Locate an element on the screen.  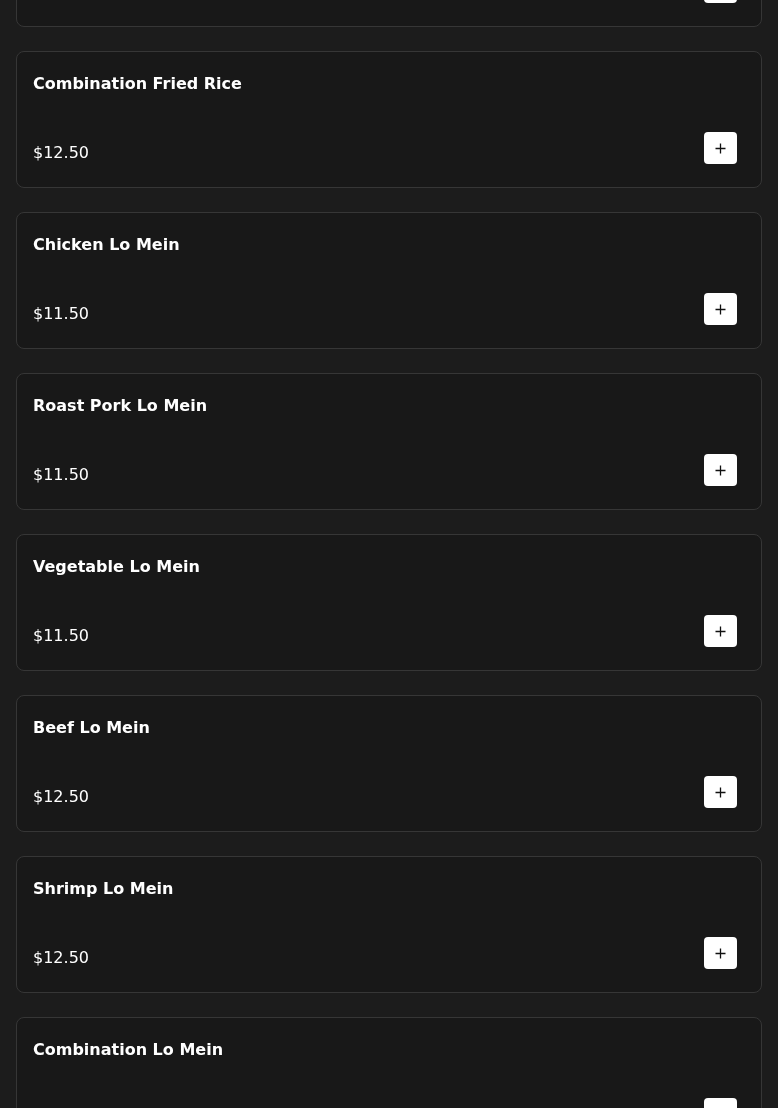
item-name: Shrimp Lo Mein is located at coordinates (103, 889).